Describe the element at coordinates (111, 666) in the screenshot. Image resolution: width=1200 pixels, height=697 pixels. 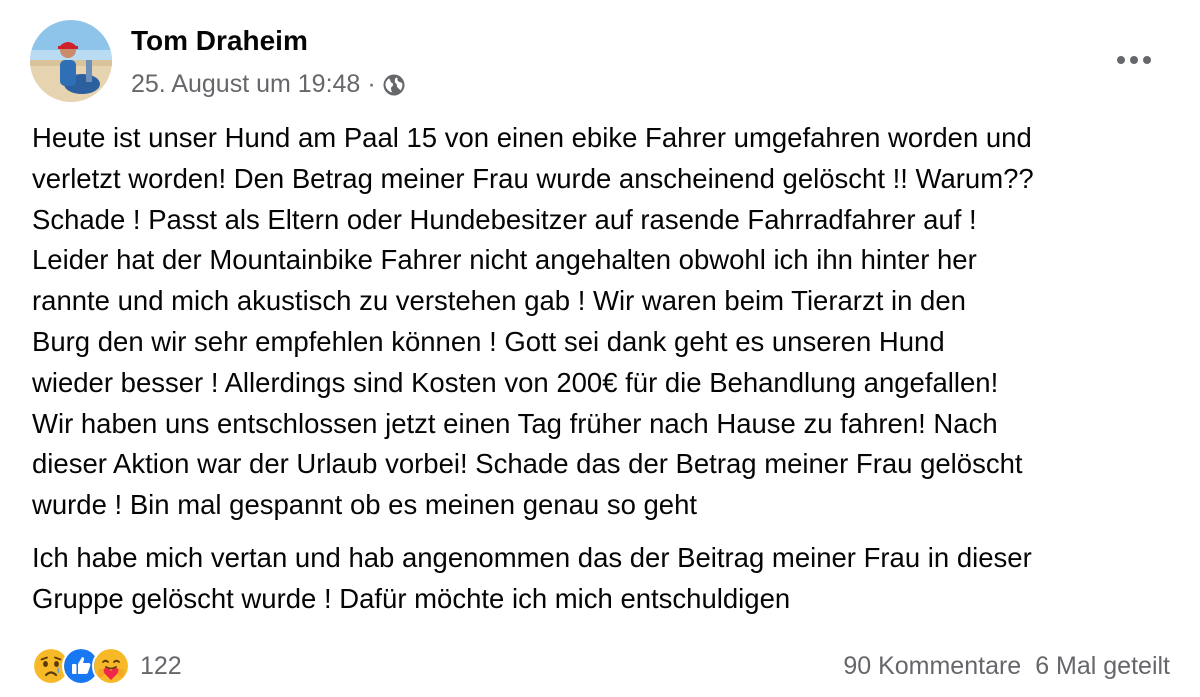
I see `care-reaction-icon` at that location.